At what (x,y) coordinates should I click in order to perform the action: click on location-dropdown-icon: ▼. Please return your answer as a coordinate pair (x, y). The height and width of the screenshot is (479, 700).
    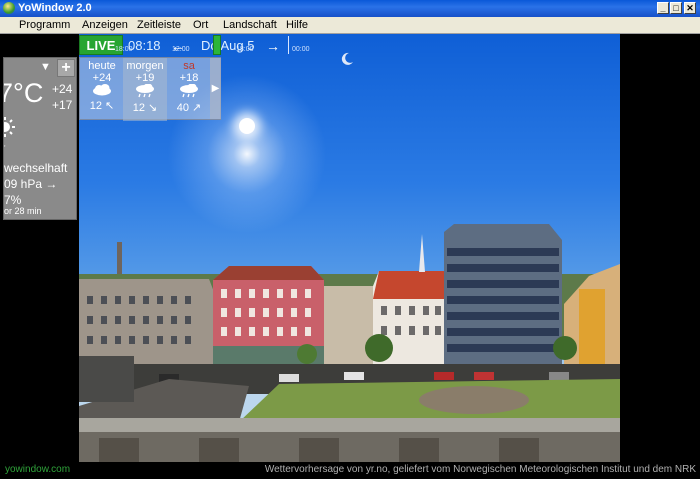
    Looking at the image, I should click on (45, 67).